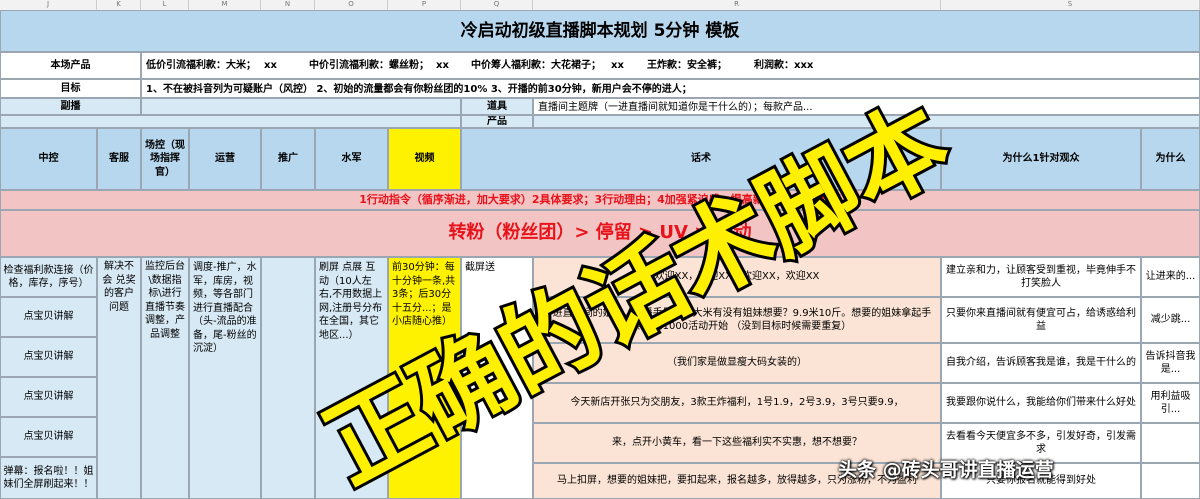 This screenshot has height=499, width=1200. What do you see at coordinates (946, 470) in the screenshot?
I see `watermark: 头条 @砖头哥讲直播运营` at bounding box center [946, 470].